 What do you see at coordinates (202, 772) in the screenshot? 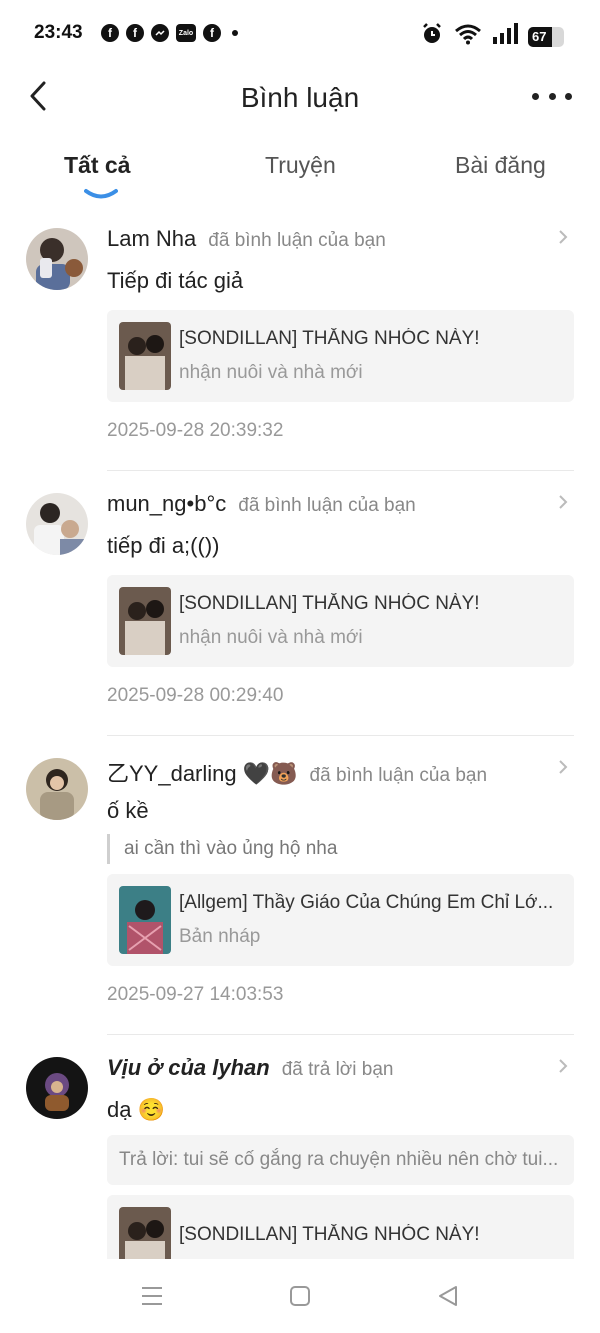
I see `comment-username: 乙YY_darling 🖤🐻` at bounding box center [202, 772].